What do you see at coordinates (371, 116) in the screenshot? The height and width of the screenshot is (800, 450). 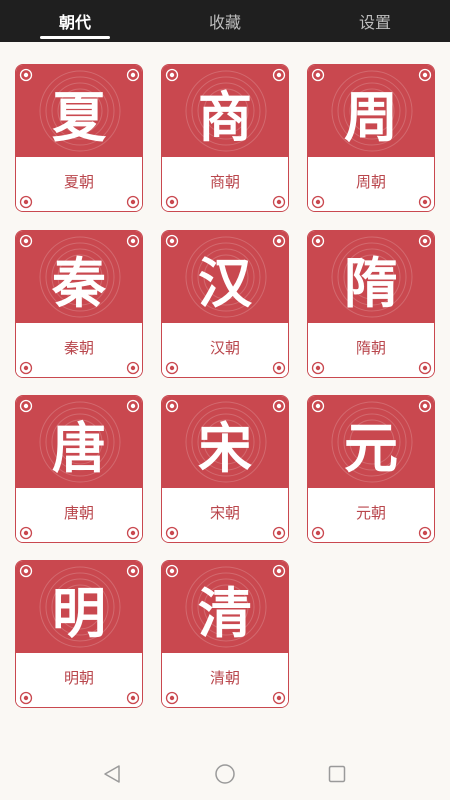 I see `dynasty-character: 周` at bounding box center [371, 116].